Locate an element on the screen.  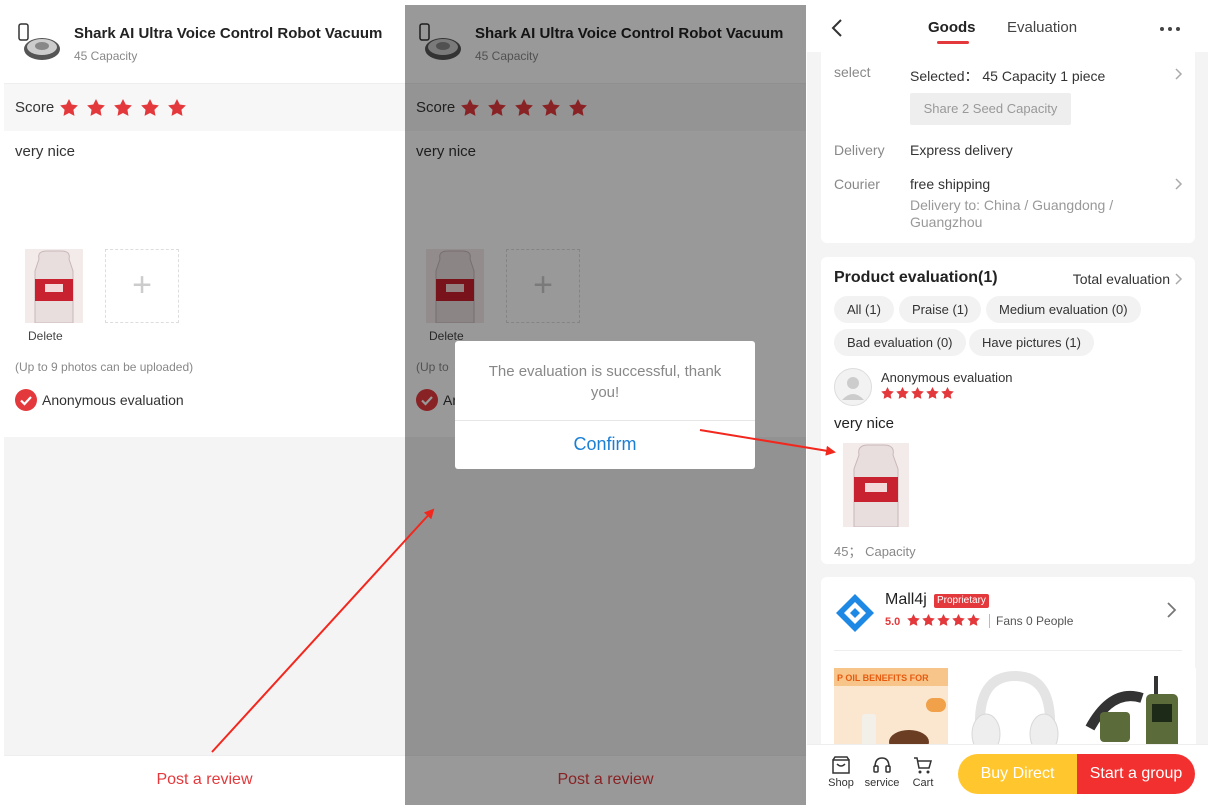
filter-chip: Bad evaluation (0) is located at coordinates (900, 342).